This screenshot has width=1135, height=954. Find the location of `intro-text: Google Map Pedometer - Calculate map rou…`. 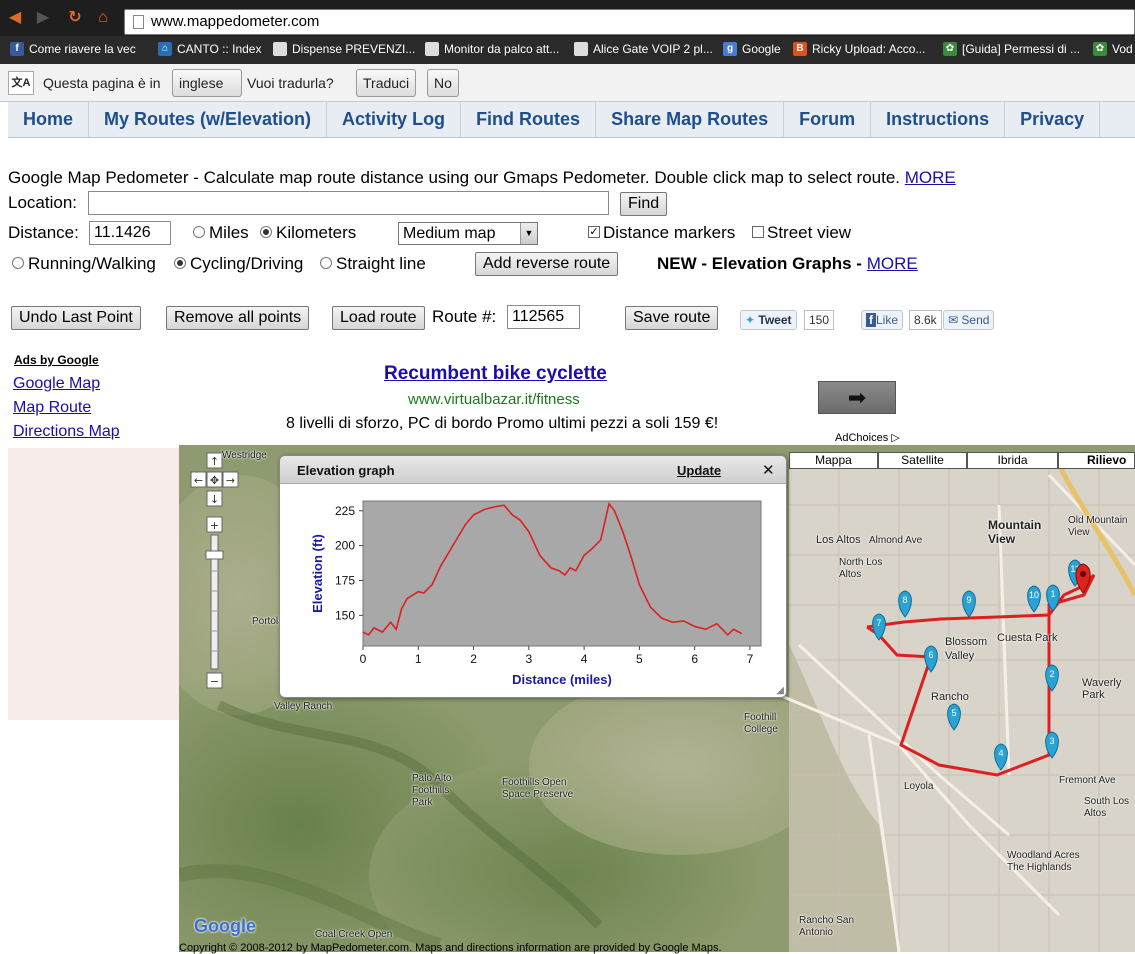

intro-text: Google Map Pedometer - Calculate map rou… is located at coordinates (482, 178).